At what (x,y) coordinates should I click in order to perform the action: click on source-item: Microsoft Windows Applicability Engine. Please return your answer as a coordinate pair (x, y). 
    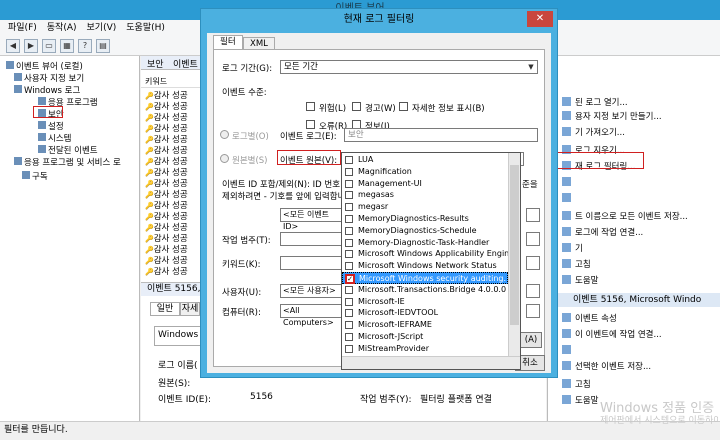
    Looking at the image, I should click on (428, 254).